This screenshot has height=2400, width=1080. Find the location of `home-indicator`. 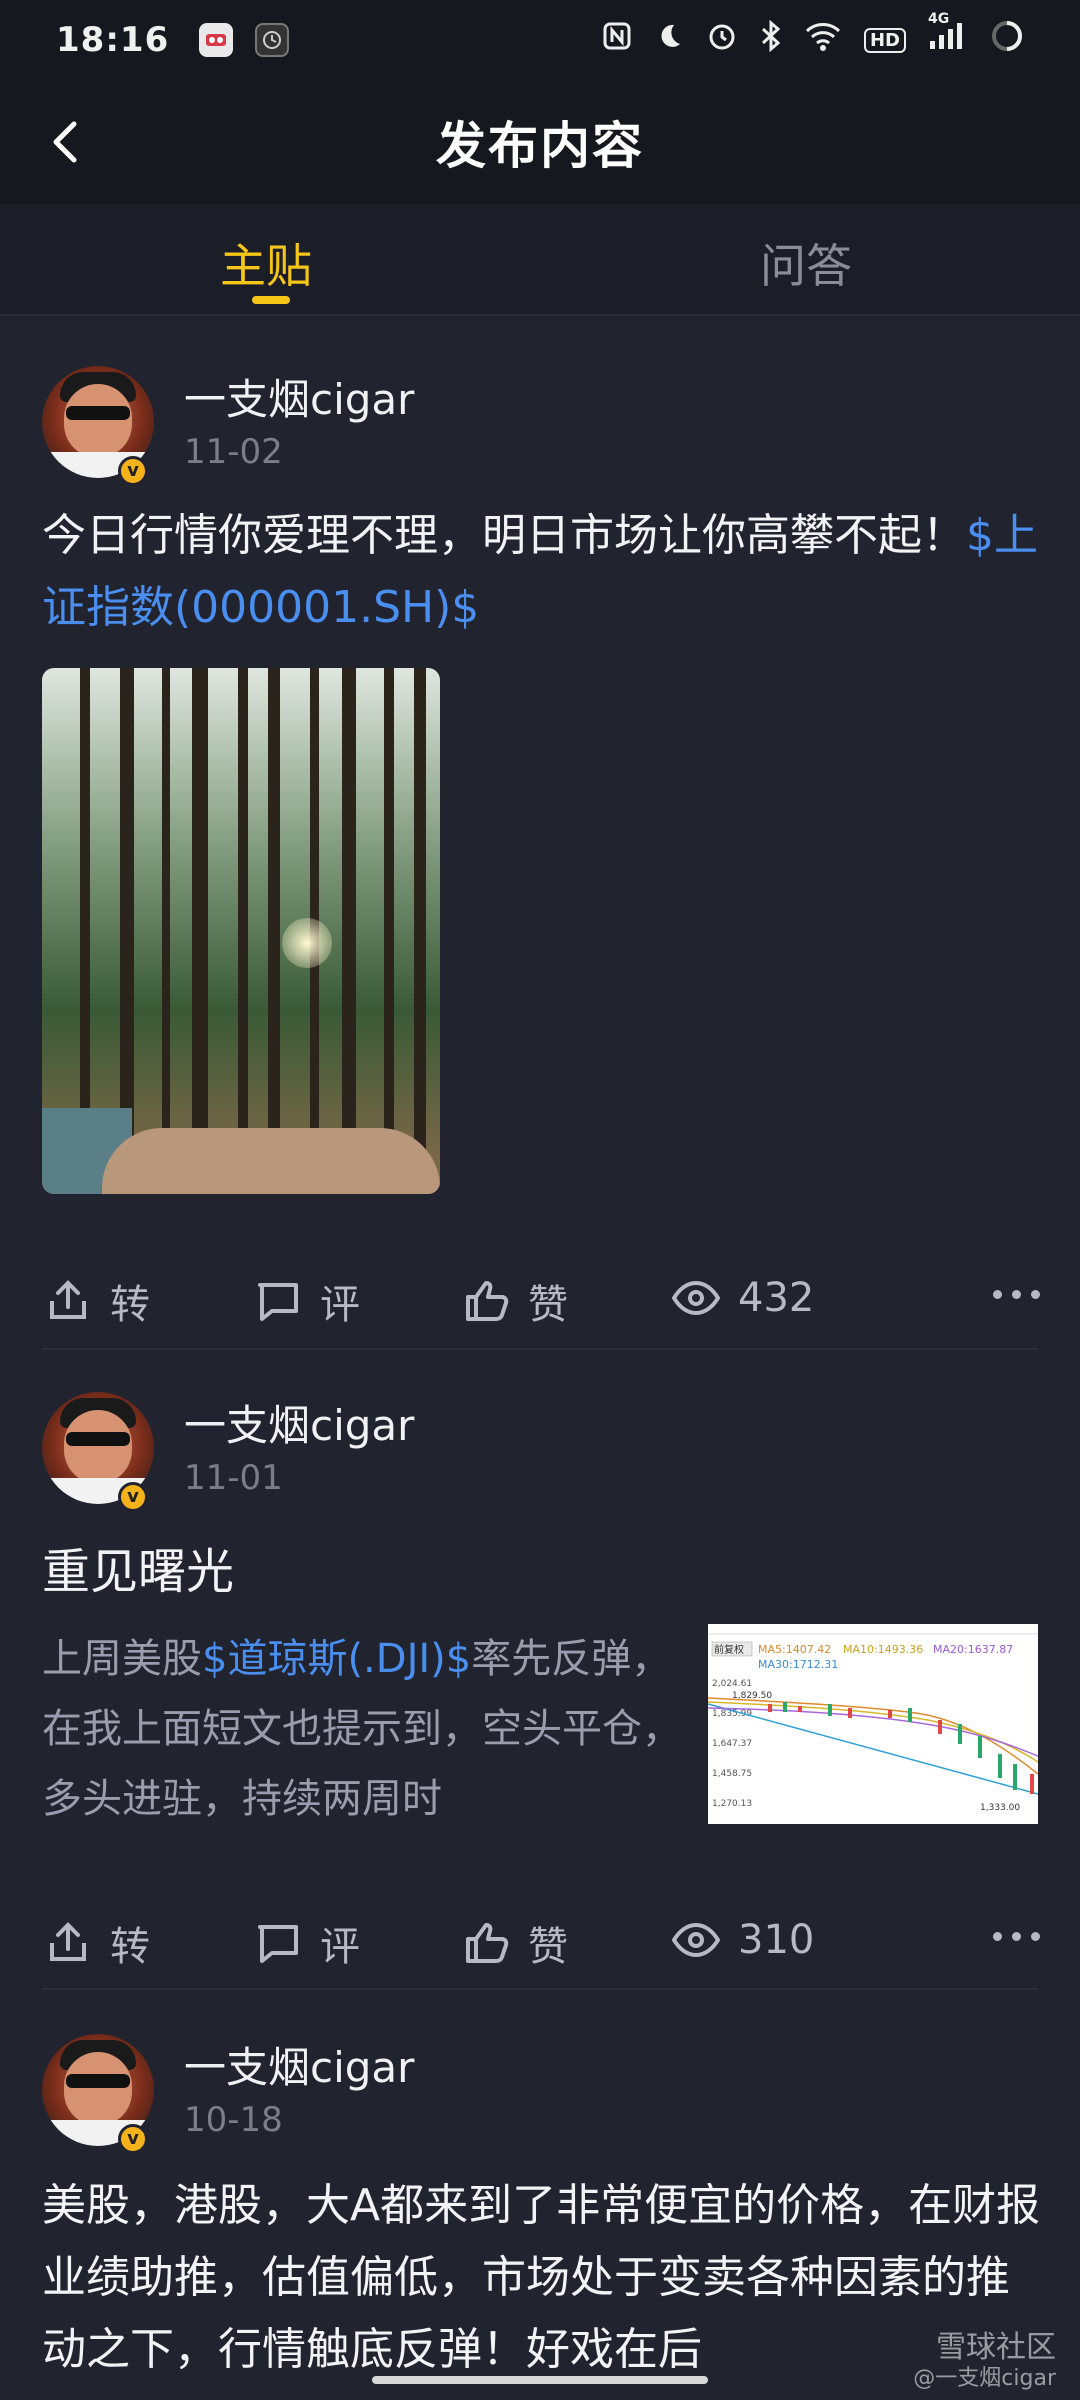

home-indicator is located at coordinates (540, 2380).